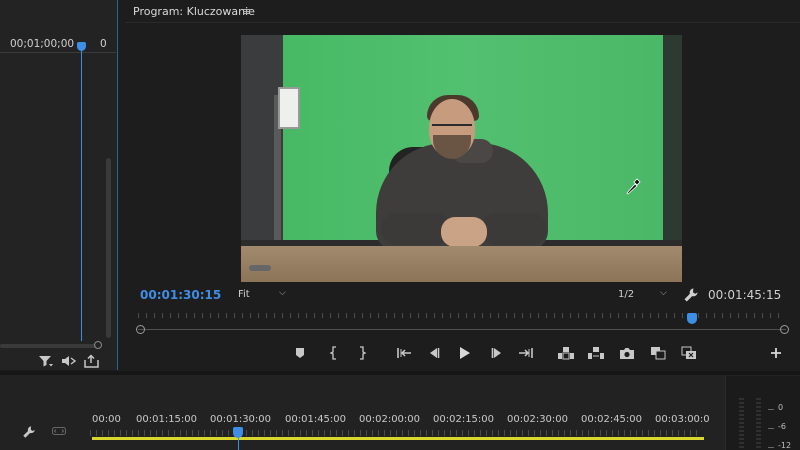  I want to click on go-to-out-button, so click(526, 353).